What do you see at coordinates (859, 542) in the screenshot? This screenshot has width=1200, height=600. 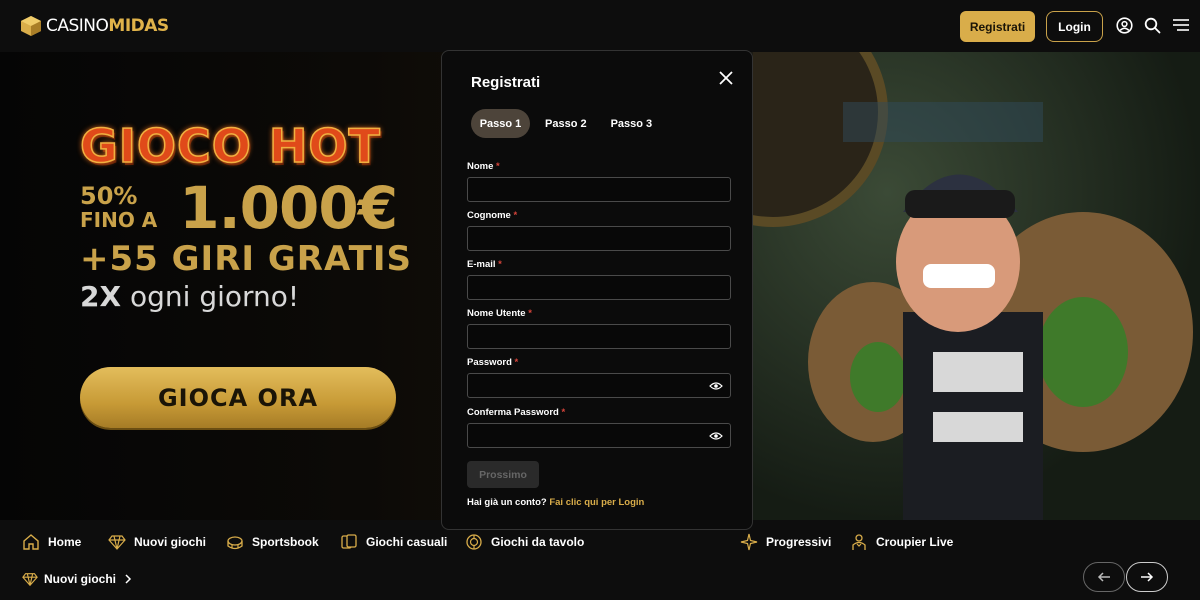 I see `croupier-icon` at bounding box center [859, 542].